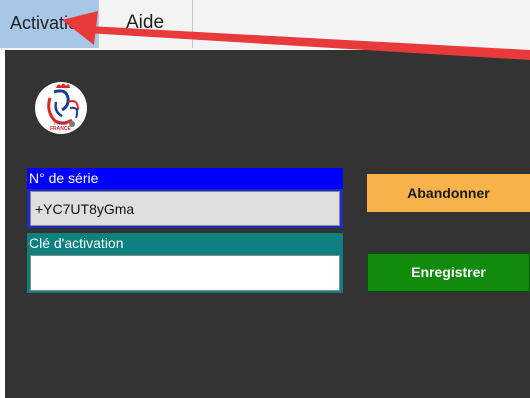 The height and width of the screenshot is (398, 530). I want to click on save-button: Enregistrer, so click(448, 272).